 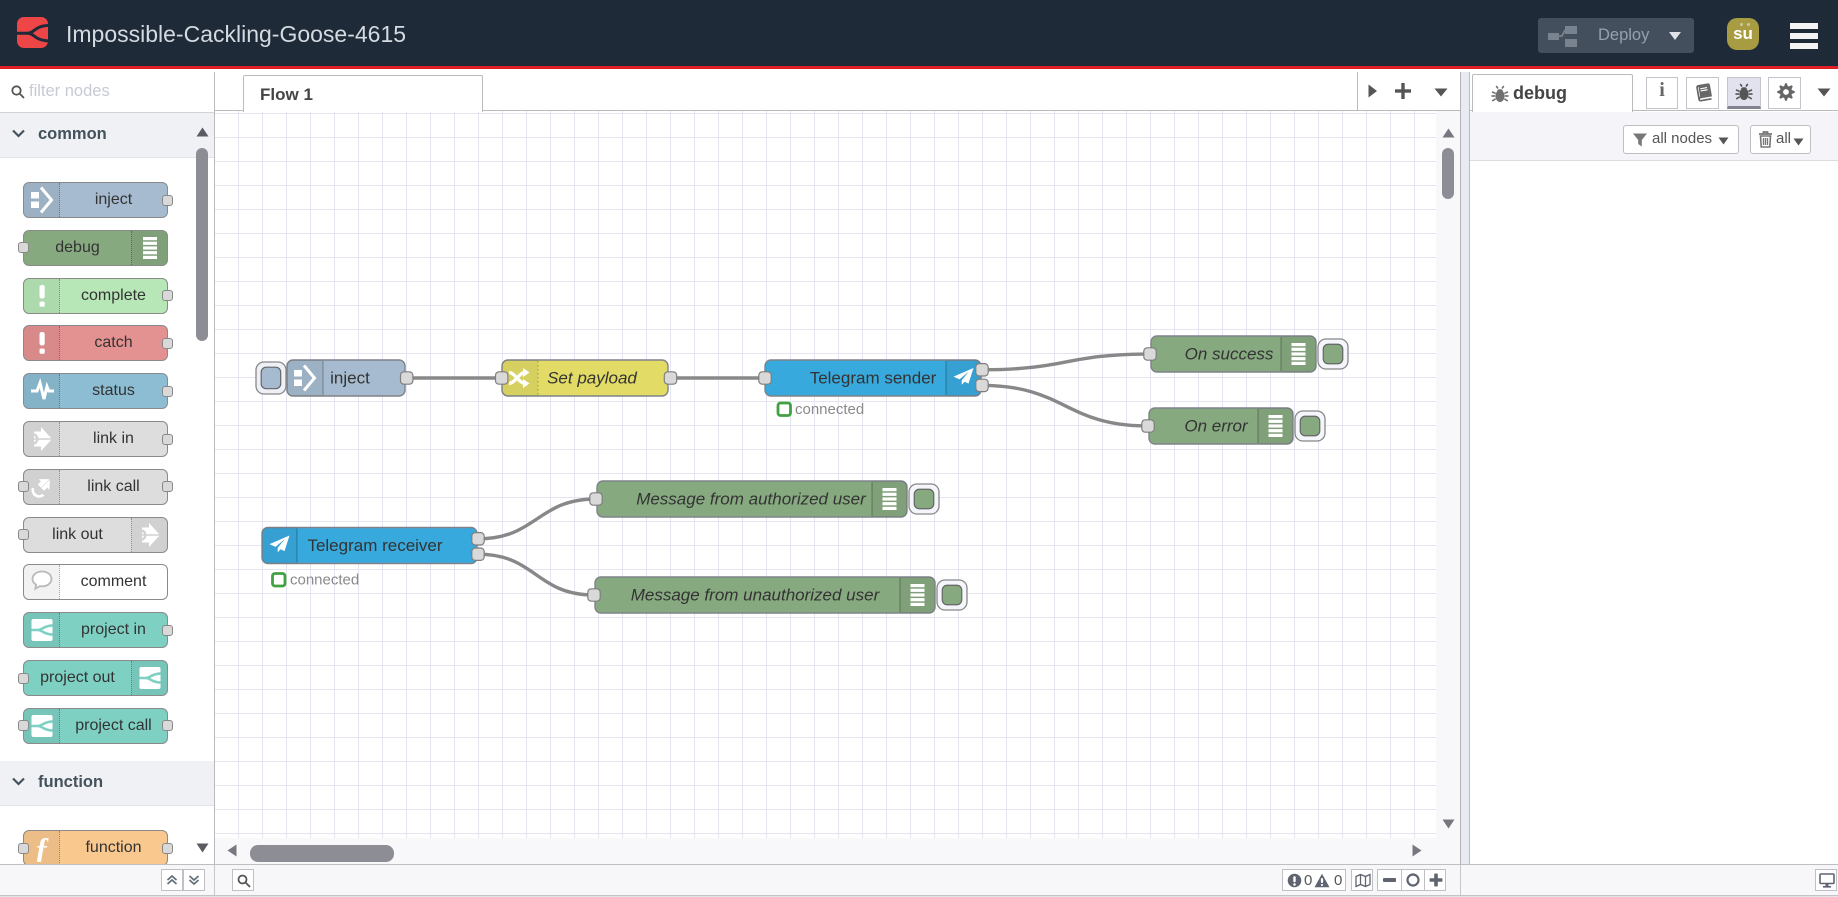 What do you see at coordinates (873, 378) in the screenshot?
I see `svg-text: Telegram sender` at bounding box center [873, 378].